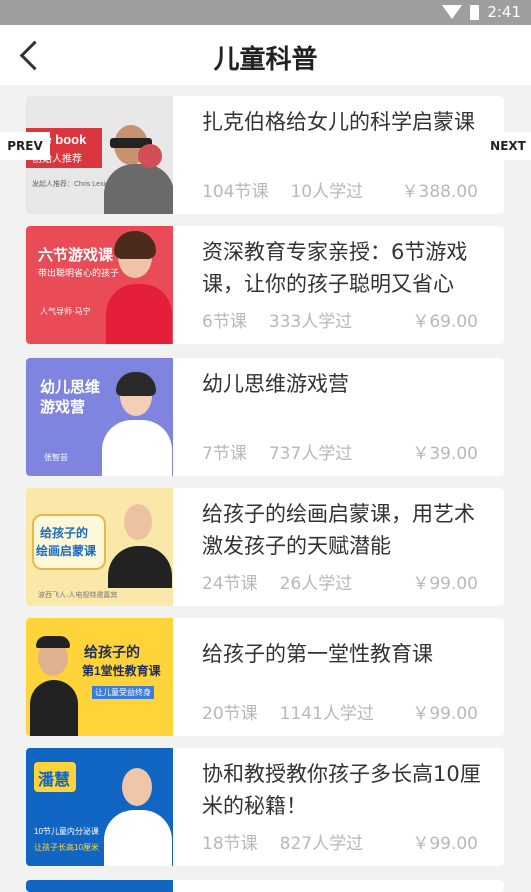  What do you see at coordinates (288, 714) in the screenshot?
I see `course-meta-5: 20节课 1141人学过` at bounding box center [288, 714].